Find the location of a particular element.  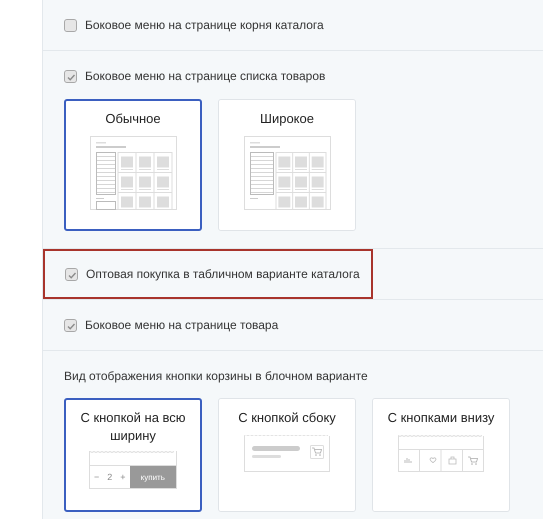

option-card: Обычное is located at coordinates (133, 165).